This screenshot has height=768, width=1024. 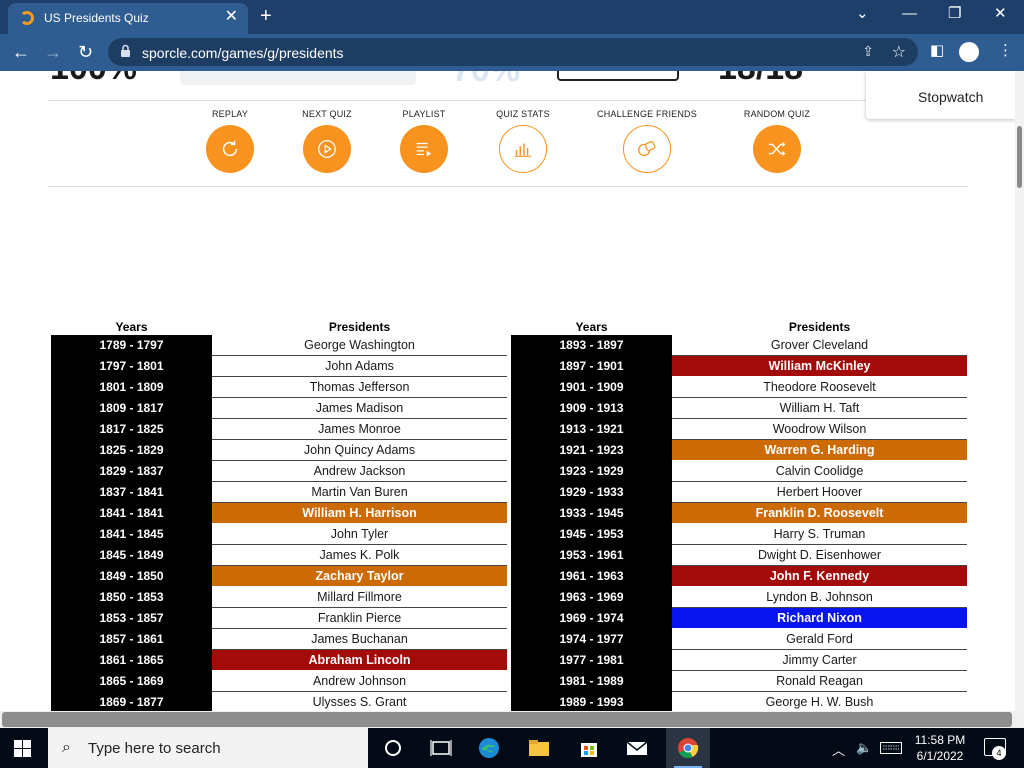 What do you see at coordinates (819, 408) in the screenshot?
I see `president-cell: William H. Taft` at bounding box center [819, 408].